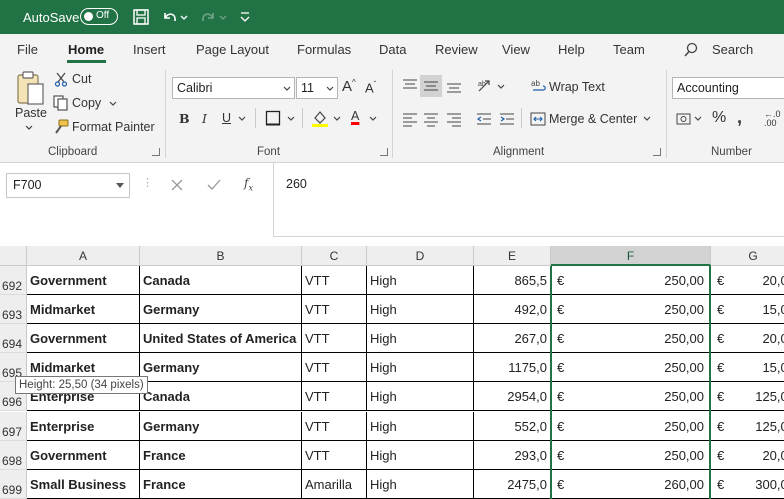  I want to click on decrease-indent-icon, so click(484, 119).